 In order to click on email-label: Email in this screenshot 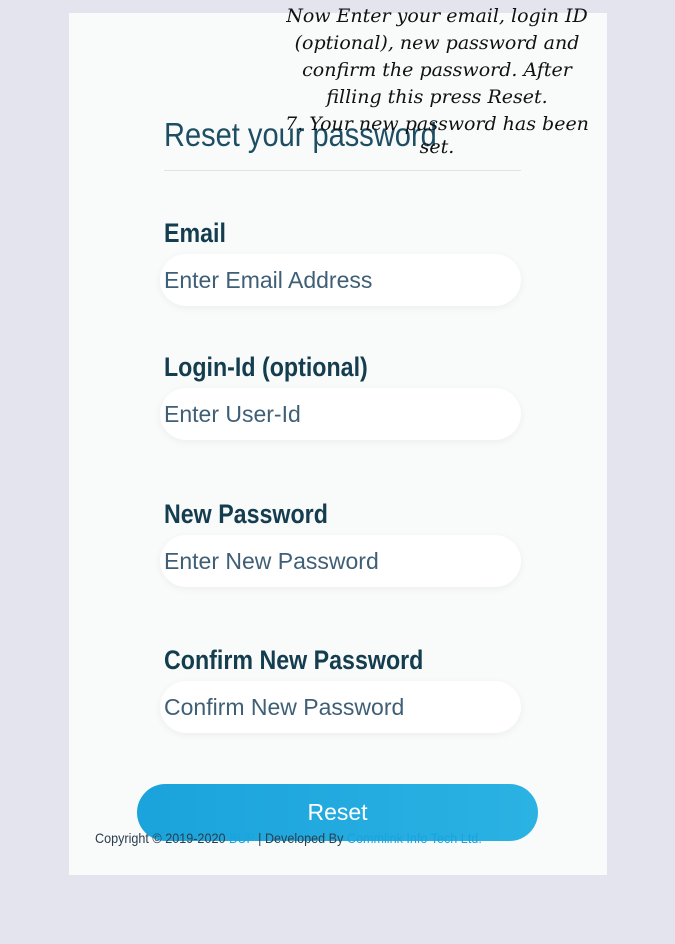, I will do `click(195, 233)`.